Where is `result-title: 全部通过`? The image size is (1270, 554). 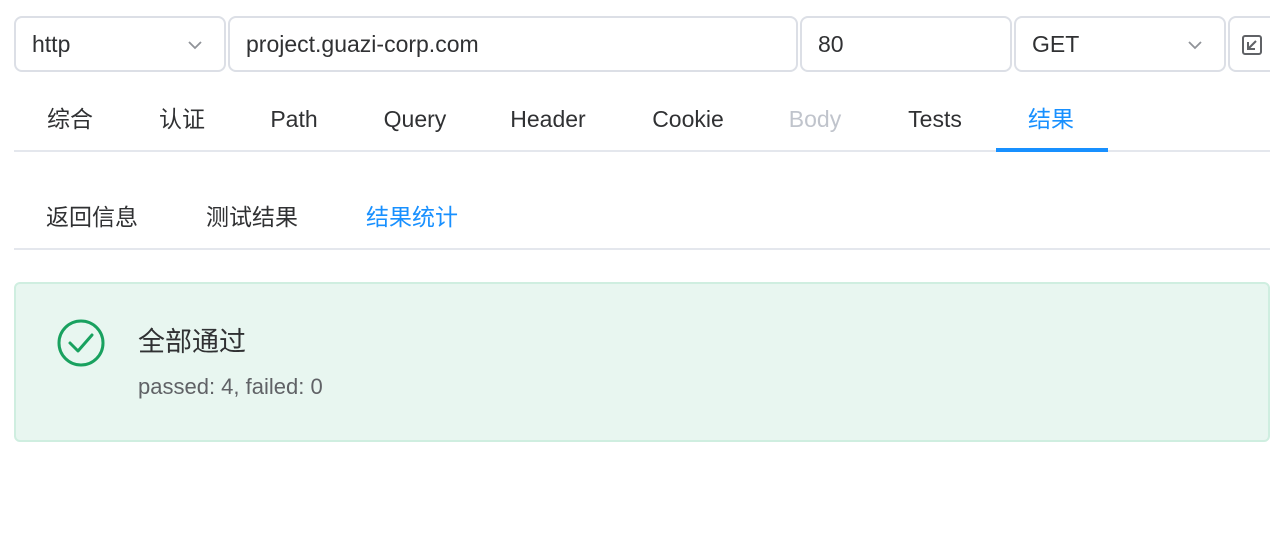 result-title: 全部通过 is located at coordinates (192, 342).